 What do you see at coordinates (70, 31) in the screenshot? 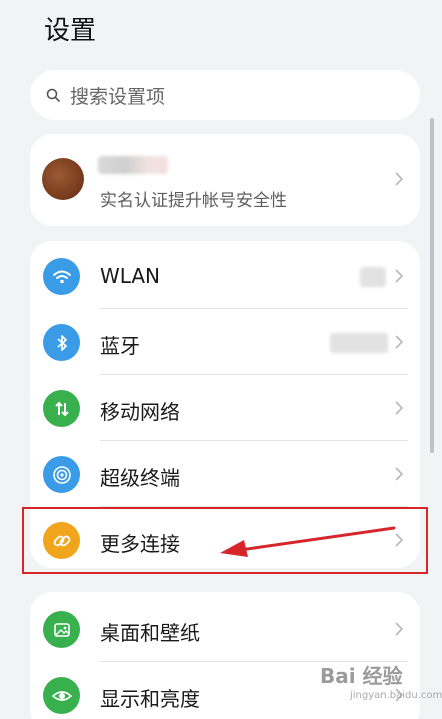
I see `page-title: 设置` at bounding box center [70, 31].